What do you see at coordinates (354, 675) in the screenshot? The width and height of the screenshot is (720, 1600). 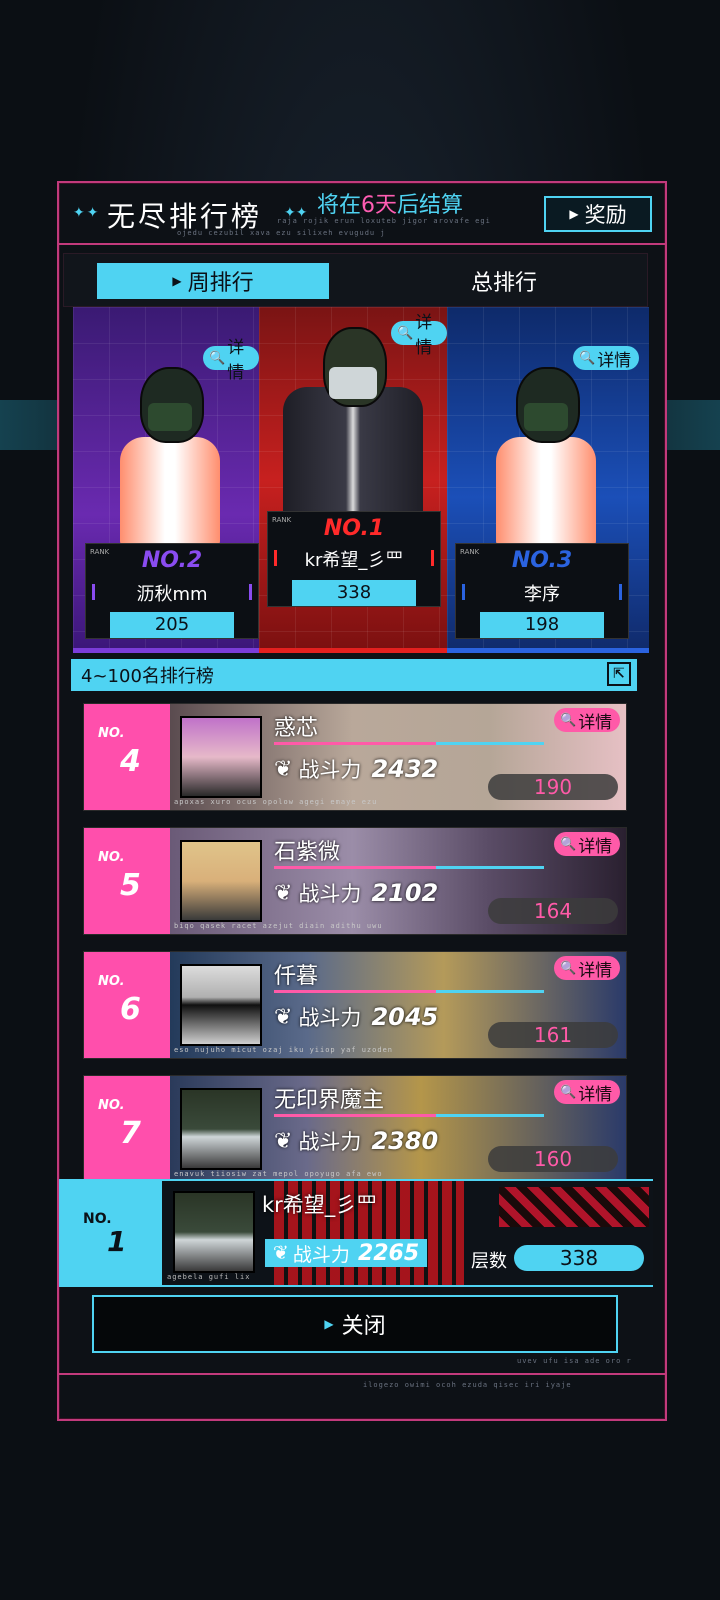 I see `list-header: 4~100名排行榜 ⇱` at bounding box center [354, 675].